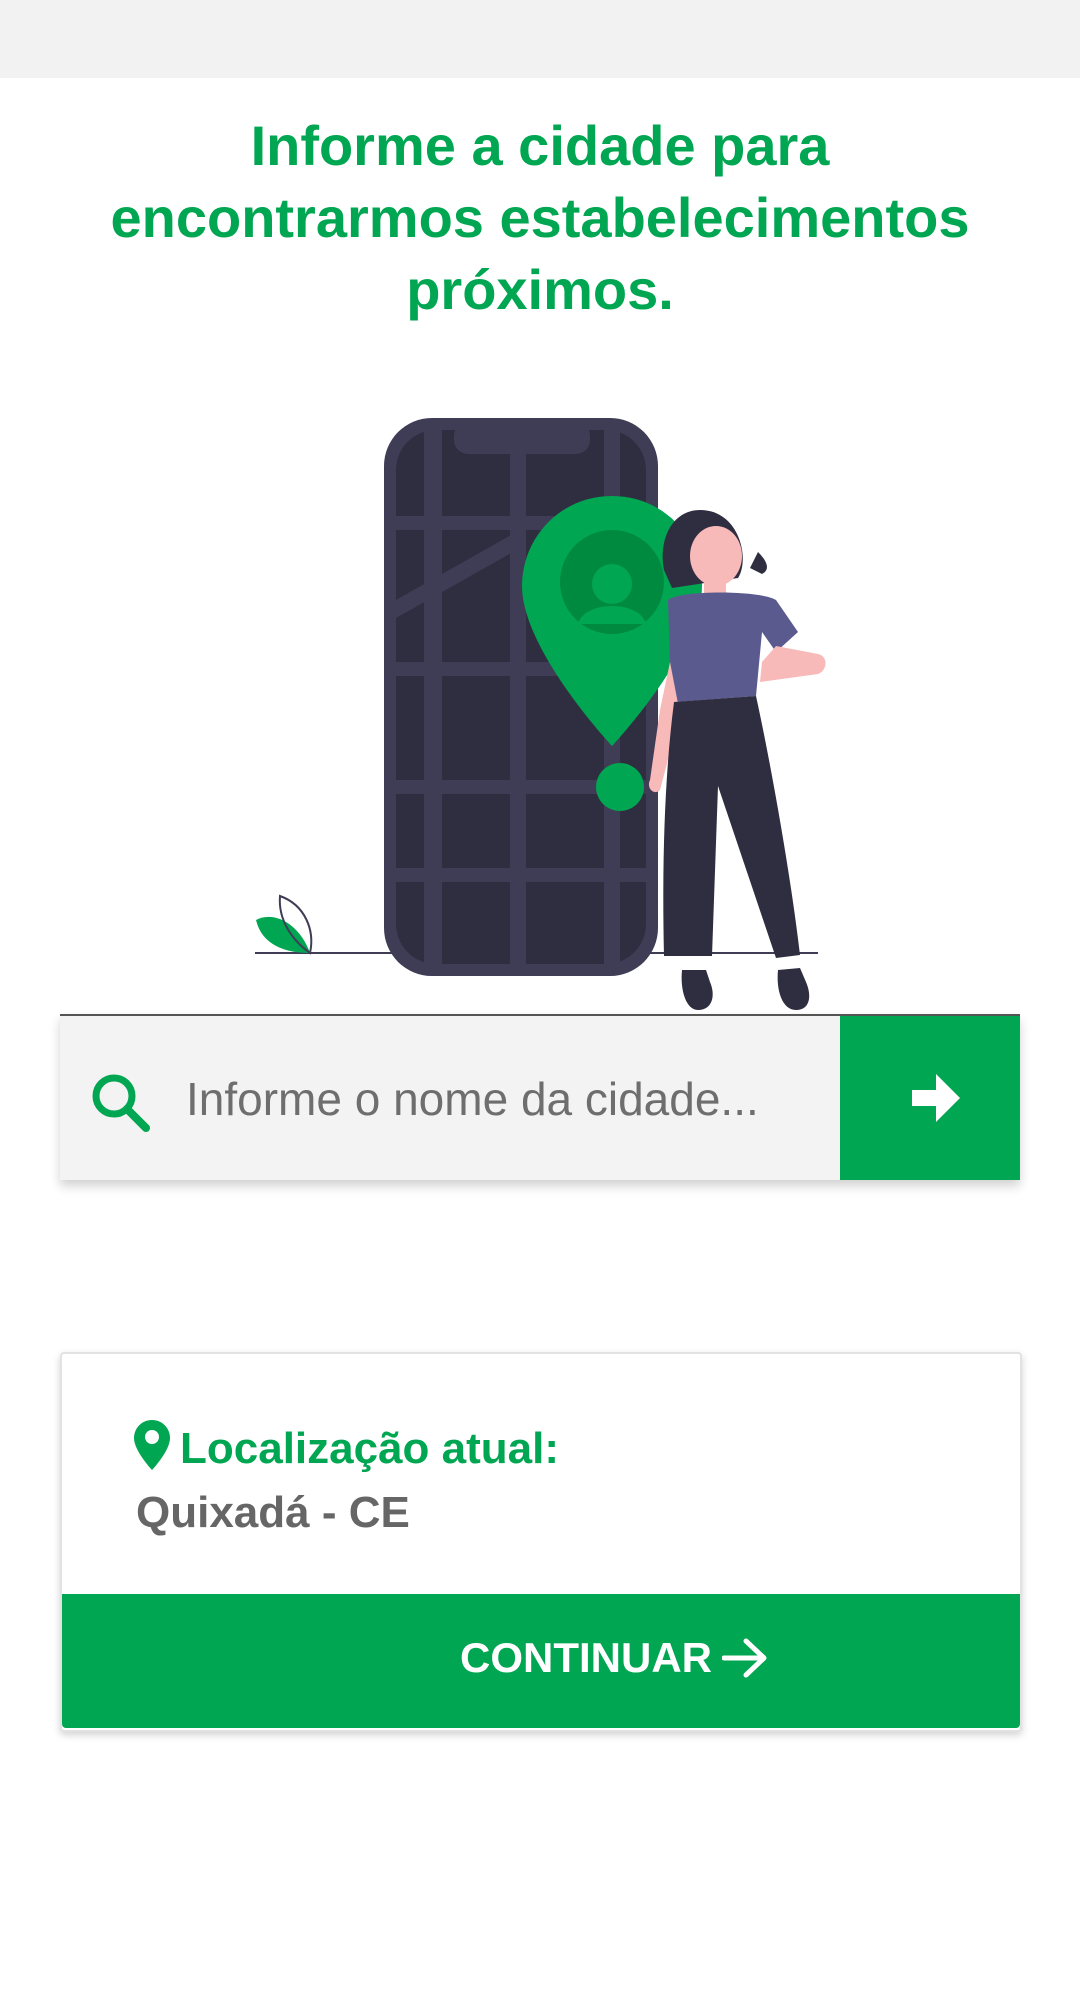 This screenshot has width=1080, height=2004. I want to click on continue-button-label: CONTINUAR, so click(586, 1657).